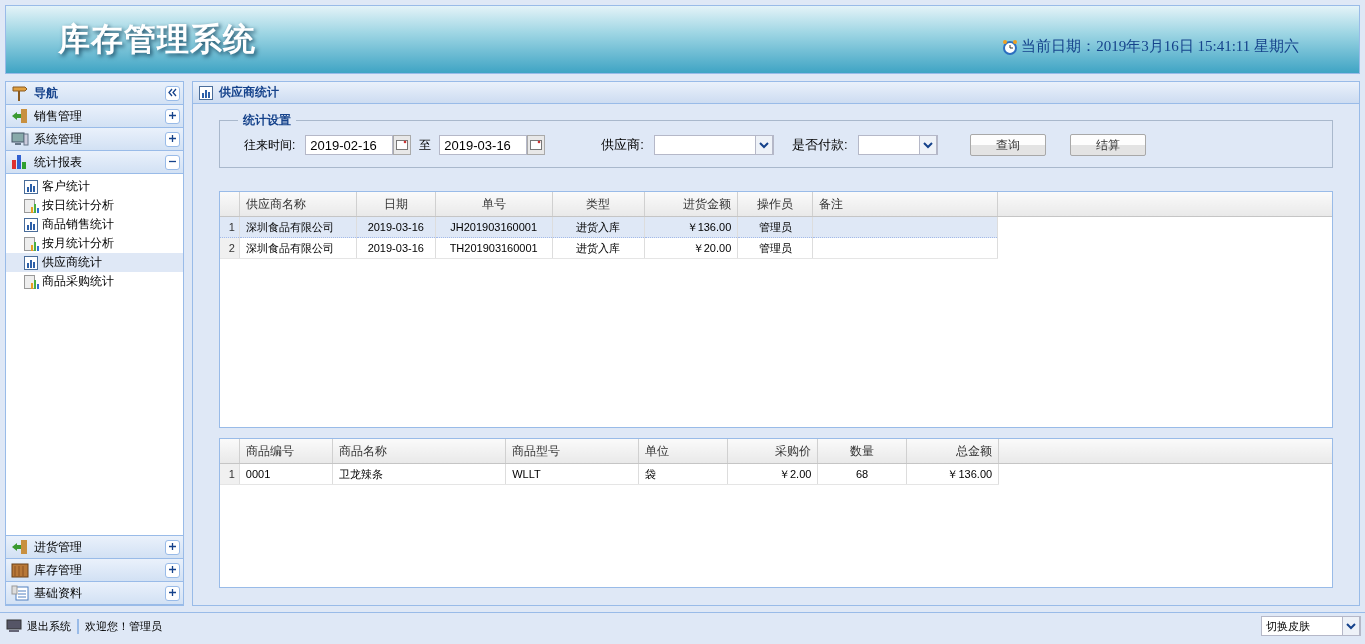 The width and height of the screenshot is (1365, 644). I want to click on column-header: 总金额, so click(952, 451).